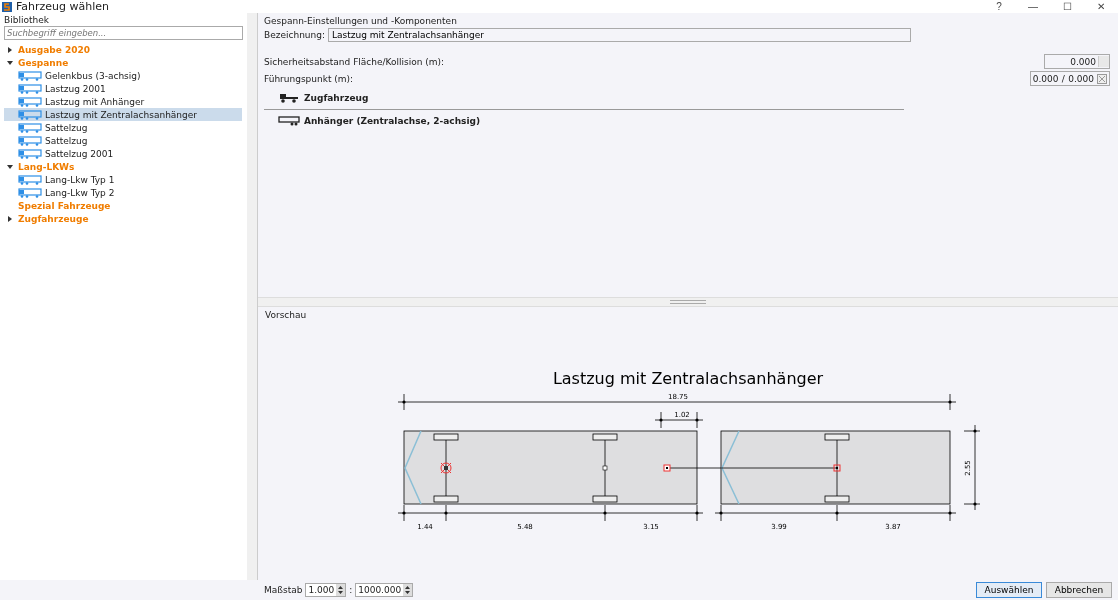 The image size is (1118, 600). What do you see at coordinates (123, 153) in the screenshot?
I see `tree-item: Sattelzug 2001` at bounding box center [123, 153].